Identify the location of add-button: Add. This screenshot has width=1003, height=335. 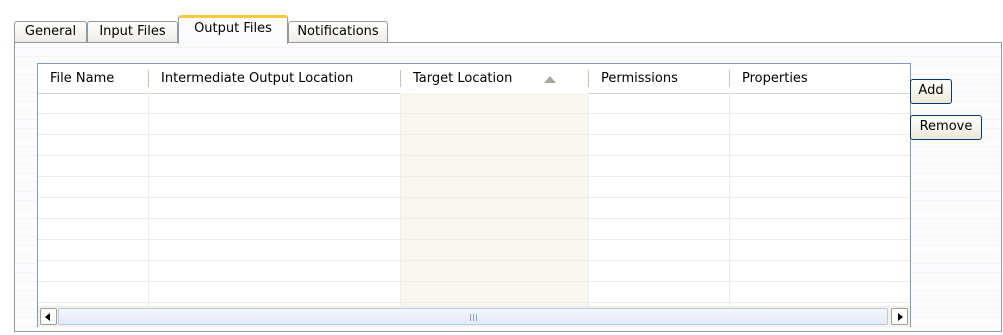
(931, 91).